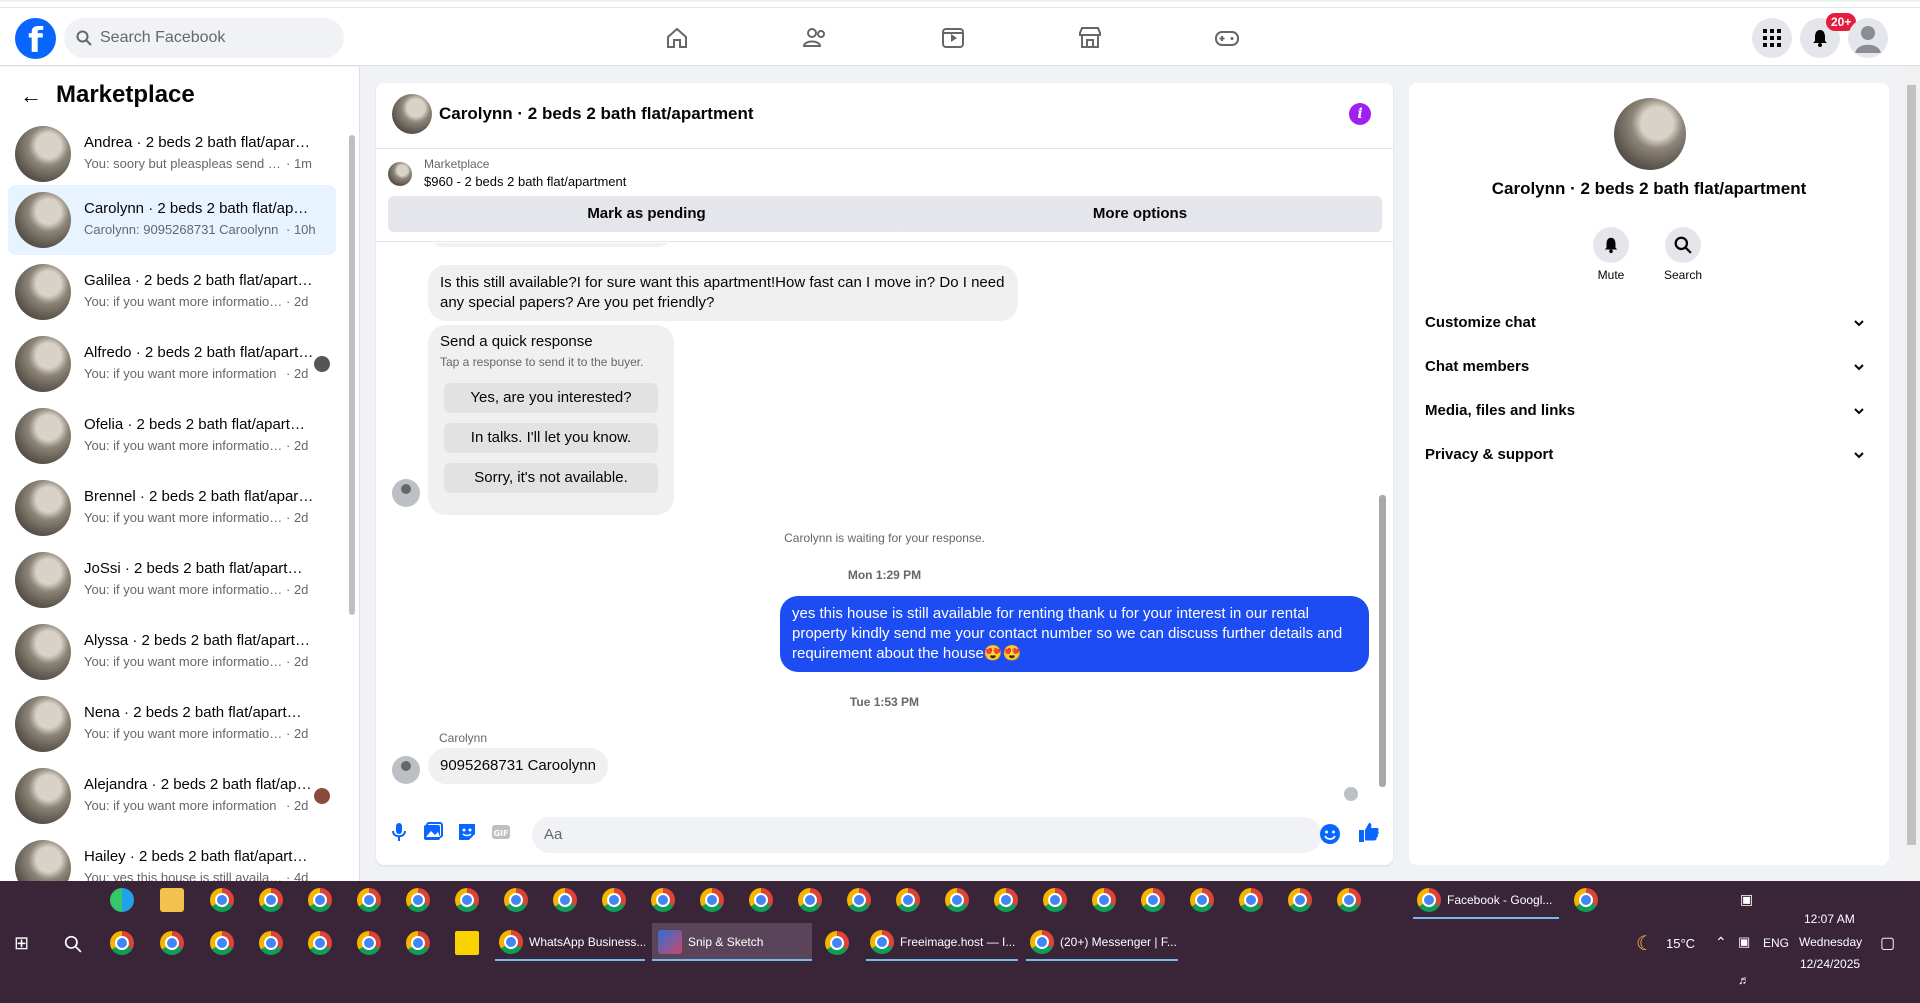 Image resolution: width=1920 pixels, height=1003 pixels. I want to click on mark-as-pending-button: Mark as pending, so click(646, 214).